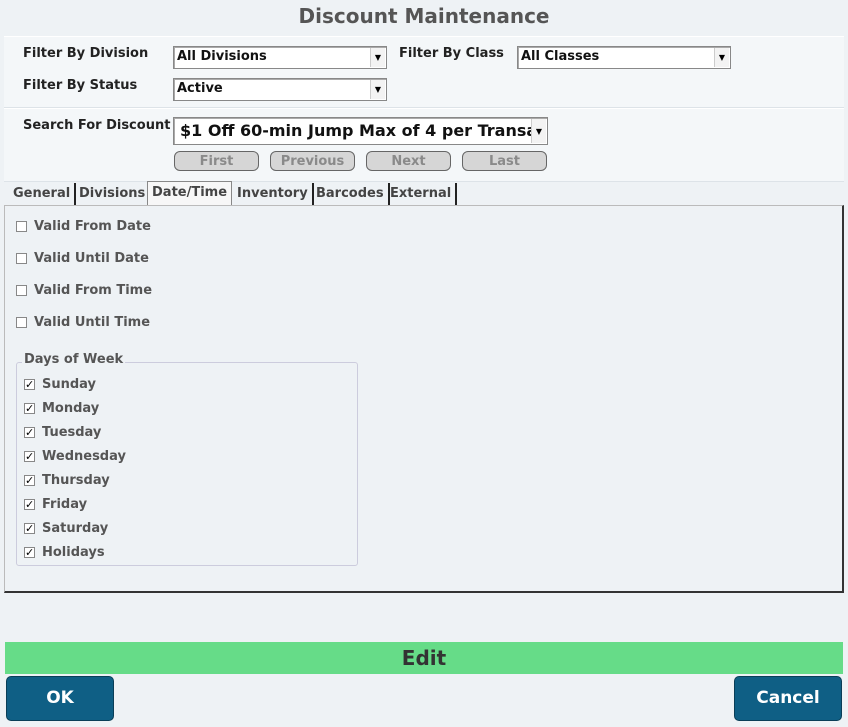 The image size is (848, 727). I want to click on last-button: Last, so click(504, 161).